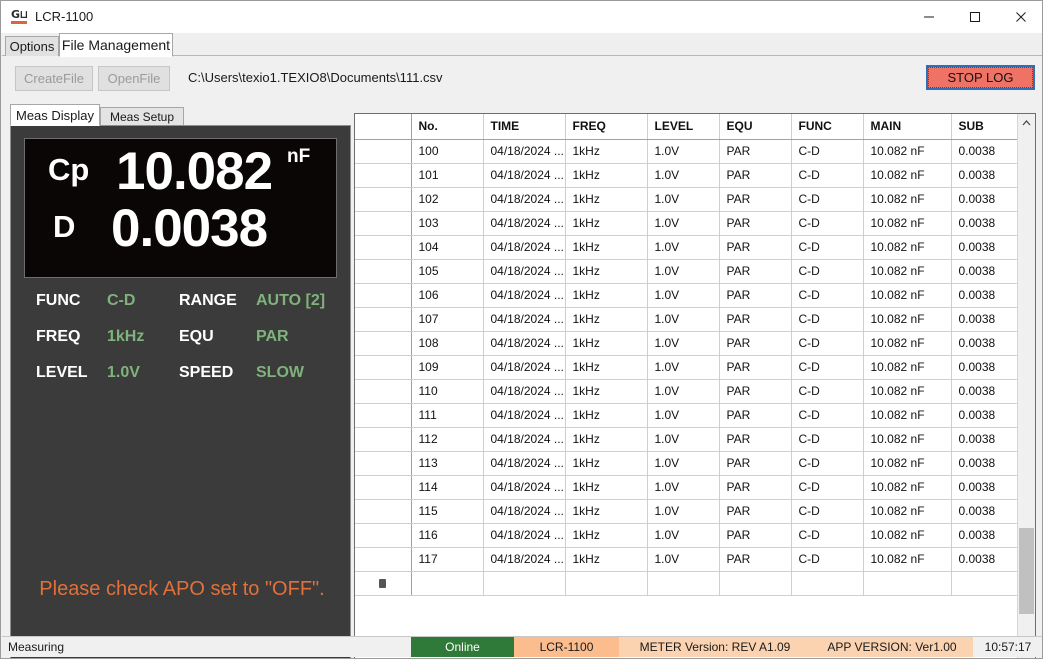 The width and height of the screenshot is (1043, 659). Describe the element at coordinates (929, 17) in the screenshot. I see `minimize-button` at that location.